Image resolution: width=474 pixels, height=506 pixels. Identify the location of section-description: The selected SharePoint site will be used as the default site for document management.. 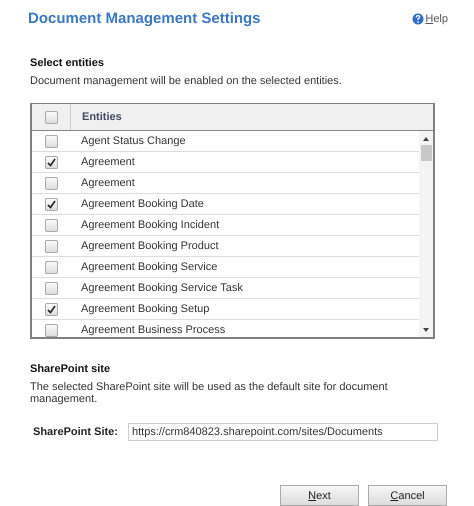
(209, 393).